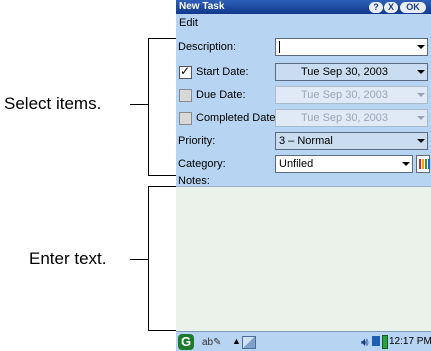  I want to click on start-menu-icon: G, so click(186, 342).